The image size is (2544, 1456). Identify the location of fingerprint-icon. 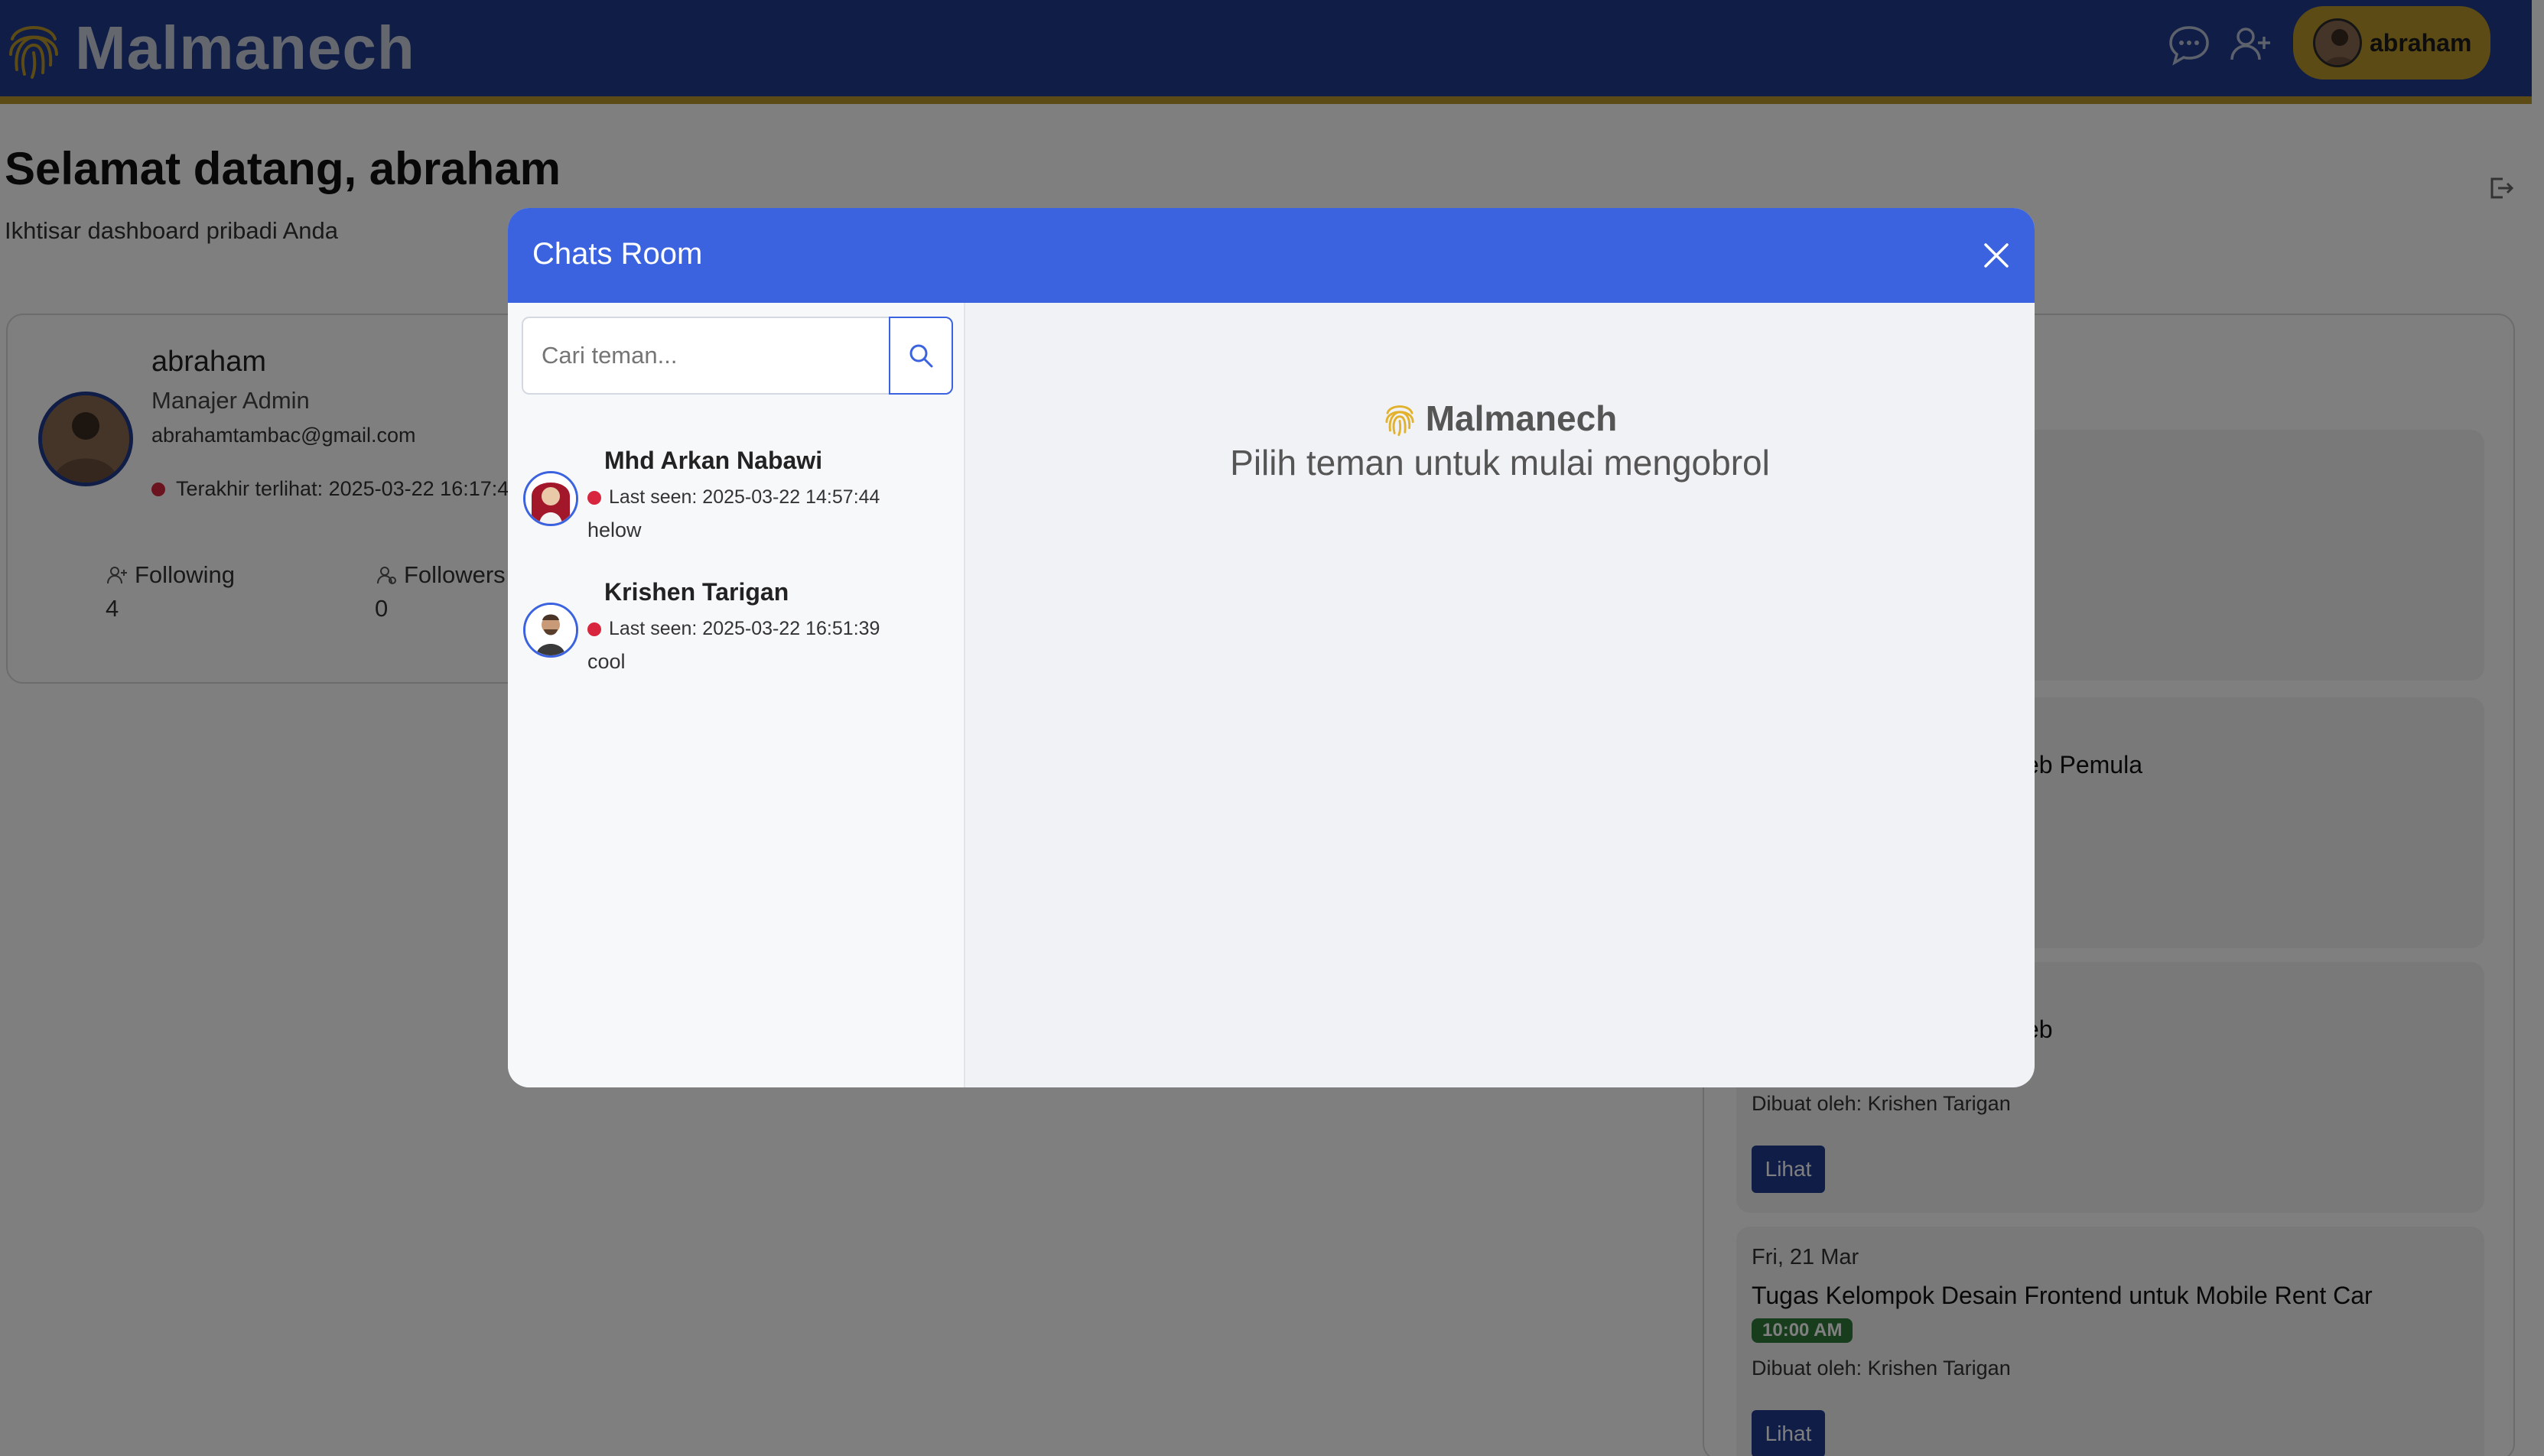
(1399, 421).